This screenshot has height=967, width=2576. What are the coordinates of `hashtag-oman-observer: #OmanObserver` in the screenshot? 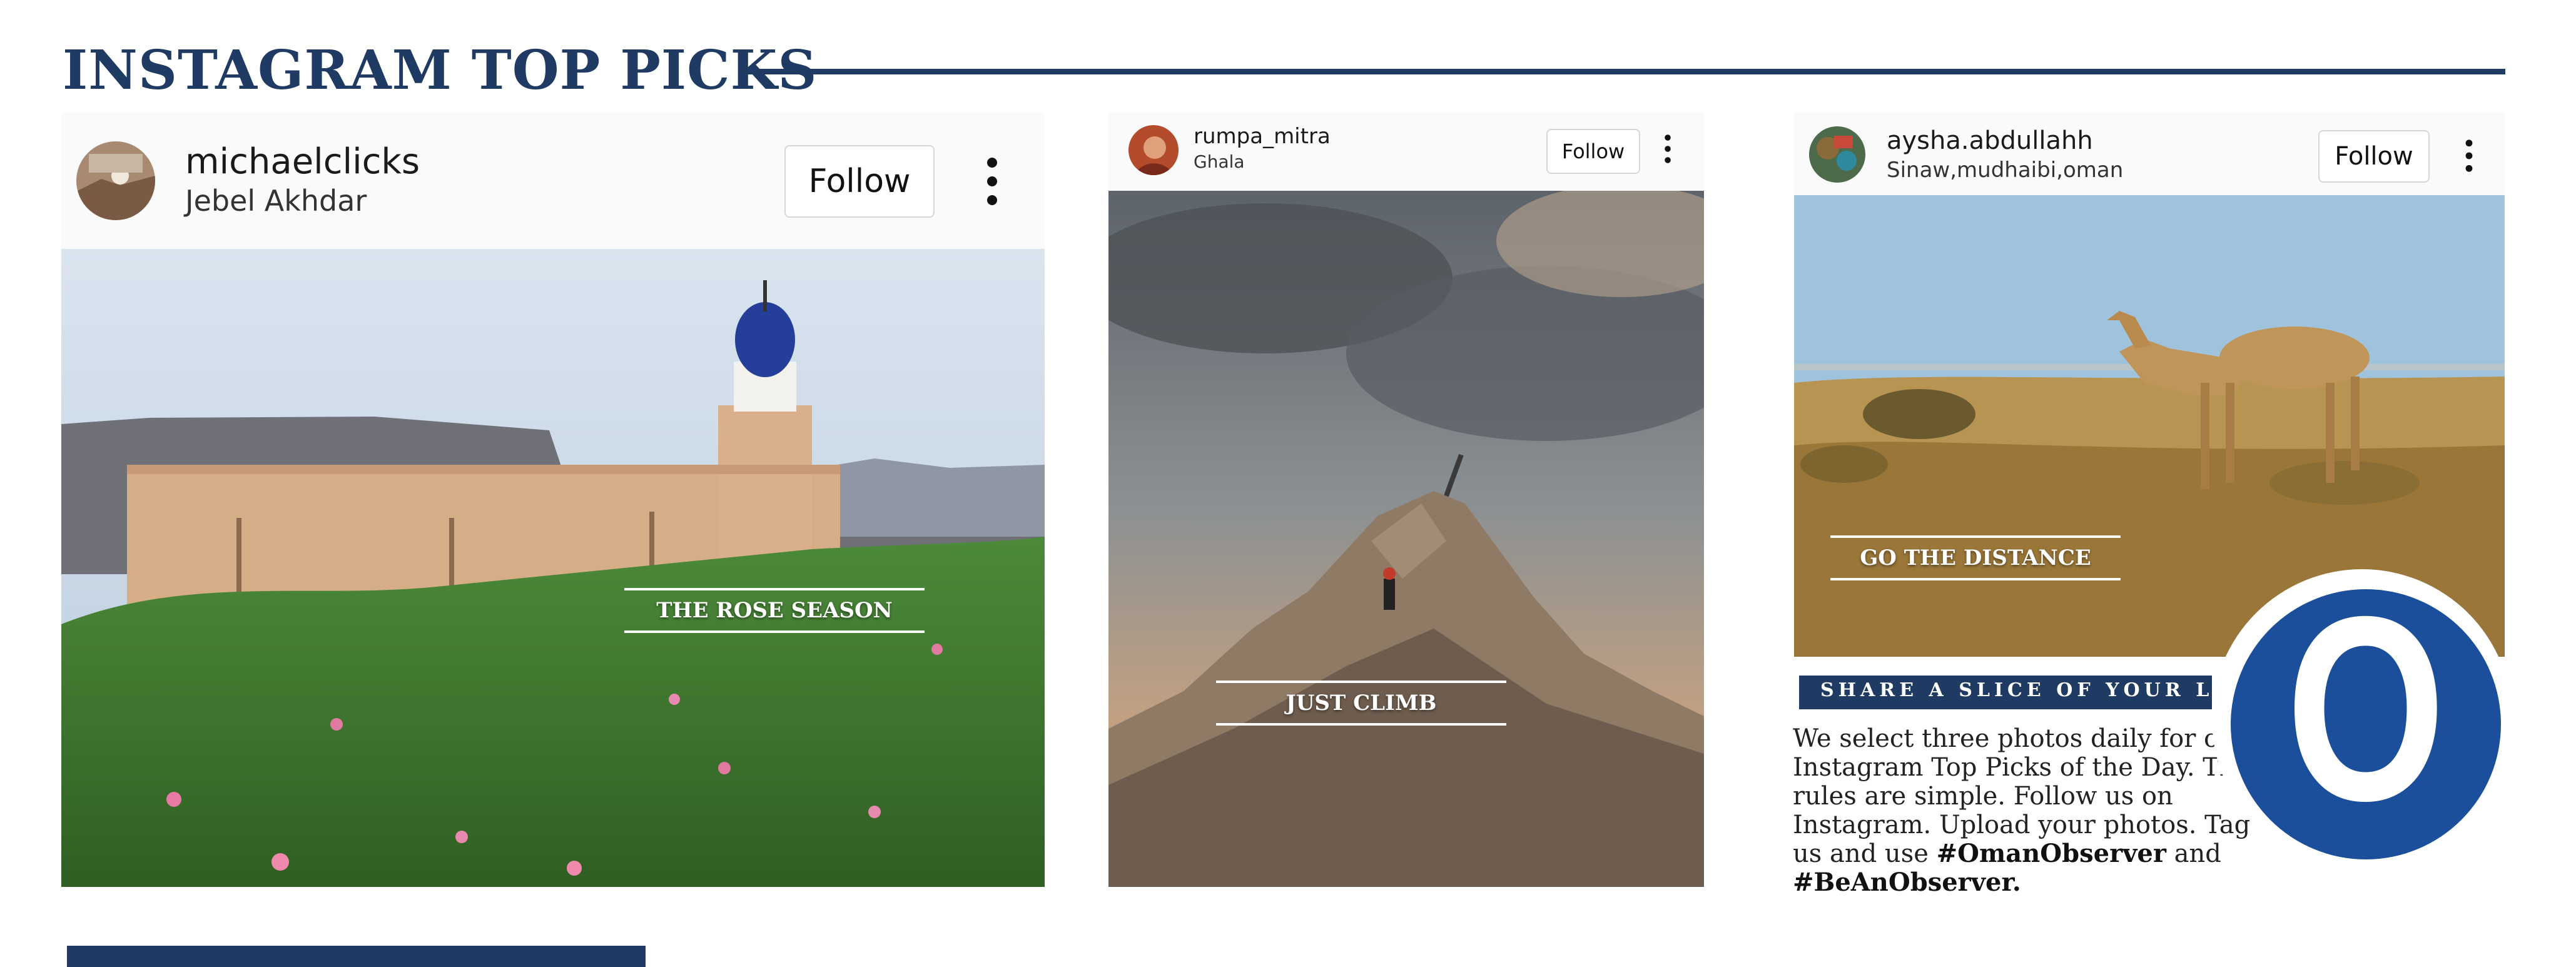 It's located at (2051, 853).